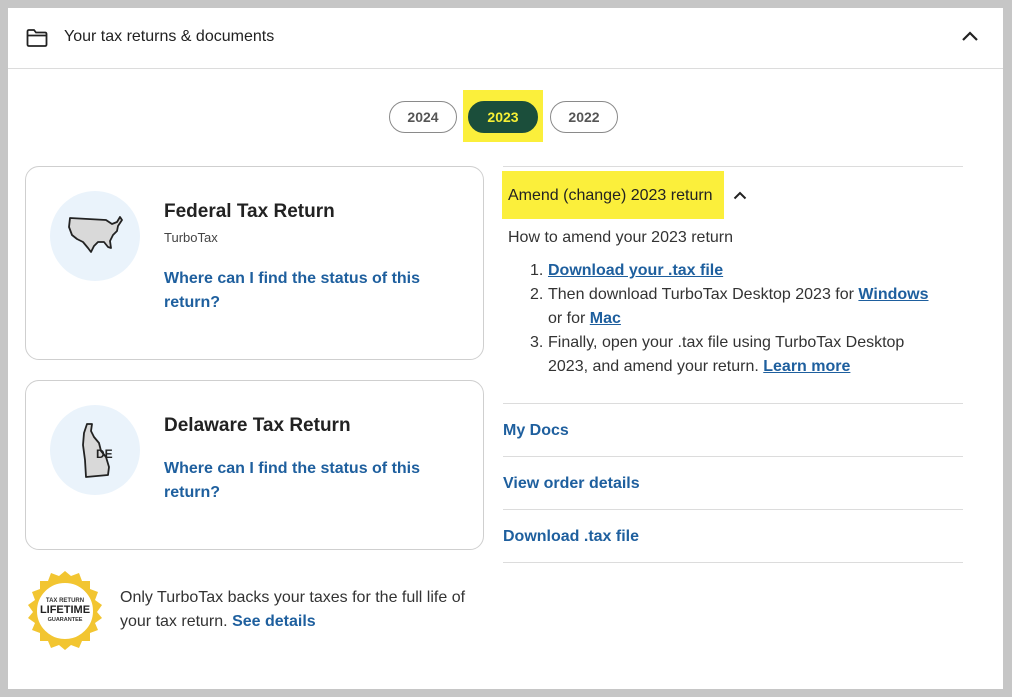 This screenshot has width=1012, height=697. I want to click on guarantee-text-line2-text: your tax return., so click(174, 621).